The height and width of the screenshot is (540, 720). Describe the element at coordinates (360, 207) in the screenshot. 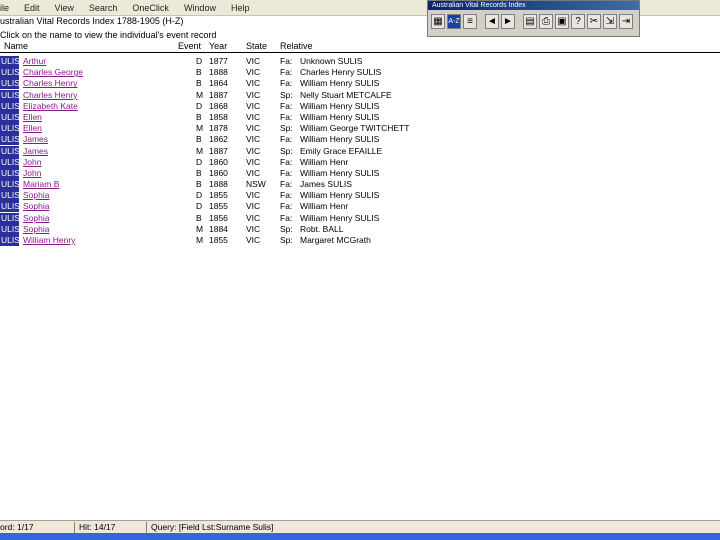

I see `table-row: ULIS Sophia D 1855 VIC Fa: William Henr` at that location.